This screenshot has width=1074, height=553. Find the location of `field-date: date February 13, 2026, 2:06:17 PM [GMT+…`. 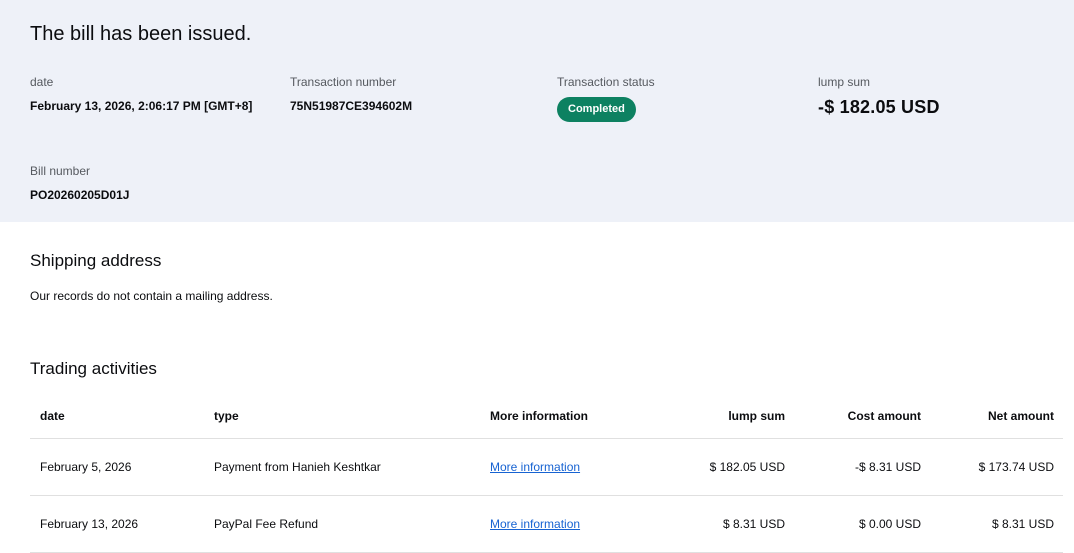

field-date: date February 13, 2026, 2:06:17 PM [GMT+… is located at coordinates (160, 98).